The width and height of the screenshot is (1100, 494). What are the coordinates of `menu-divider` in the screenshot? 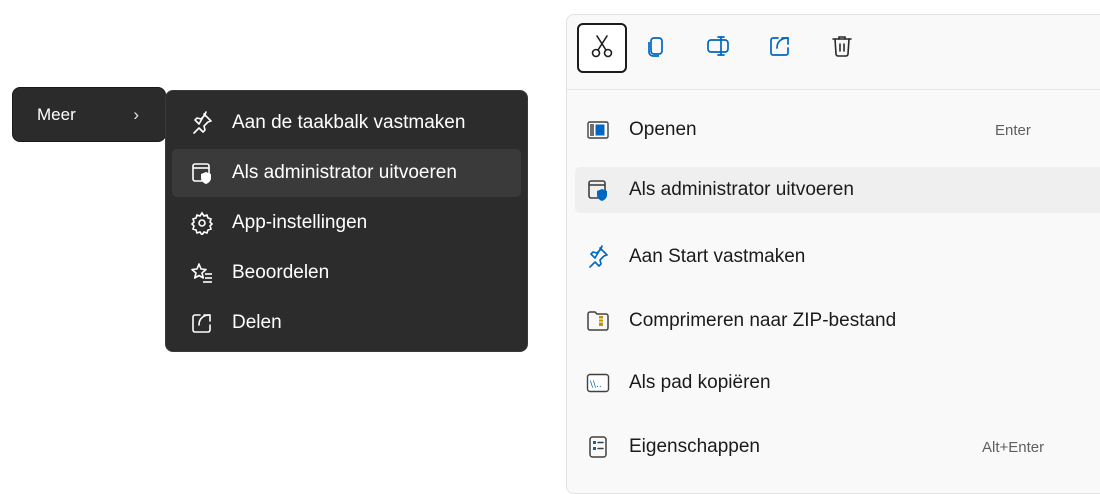 It's located at (833, 89).